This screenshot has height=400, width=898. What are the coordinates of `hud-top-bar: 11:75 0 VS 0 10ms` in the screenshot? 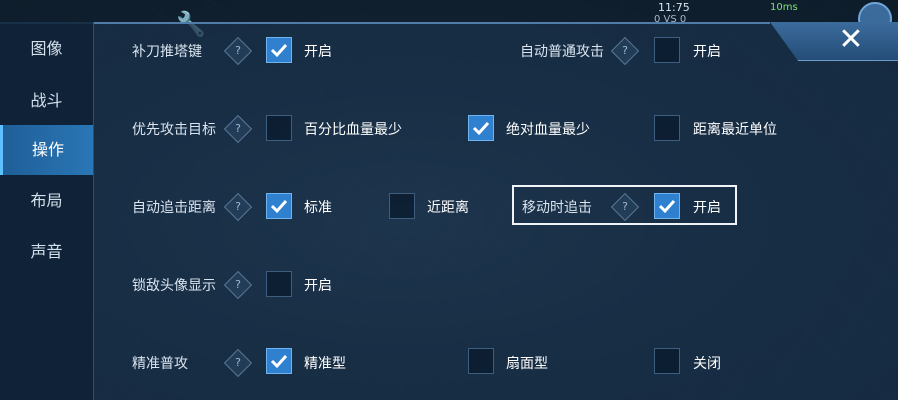 It's located at (449, 12).